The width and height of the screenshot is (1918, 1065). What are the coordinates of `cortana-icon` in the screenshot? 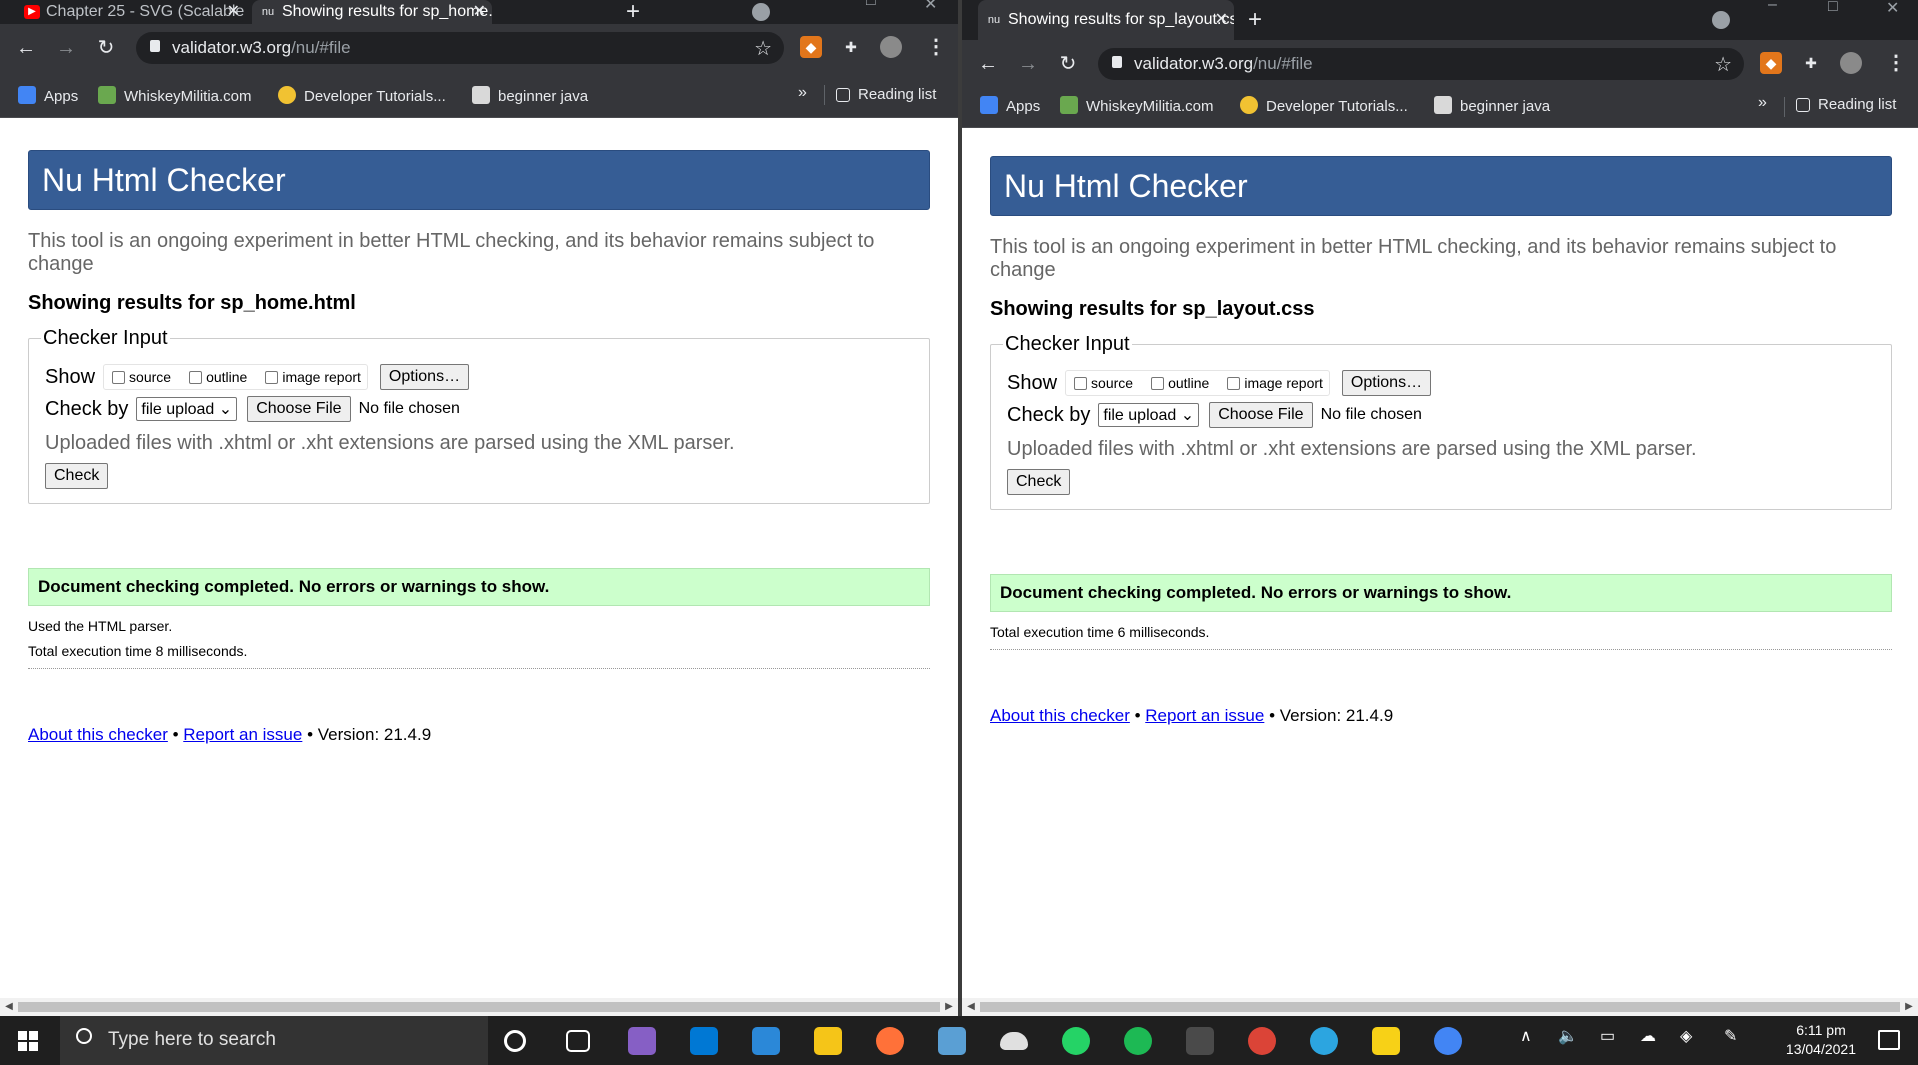 It's located at (515, 1041).